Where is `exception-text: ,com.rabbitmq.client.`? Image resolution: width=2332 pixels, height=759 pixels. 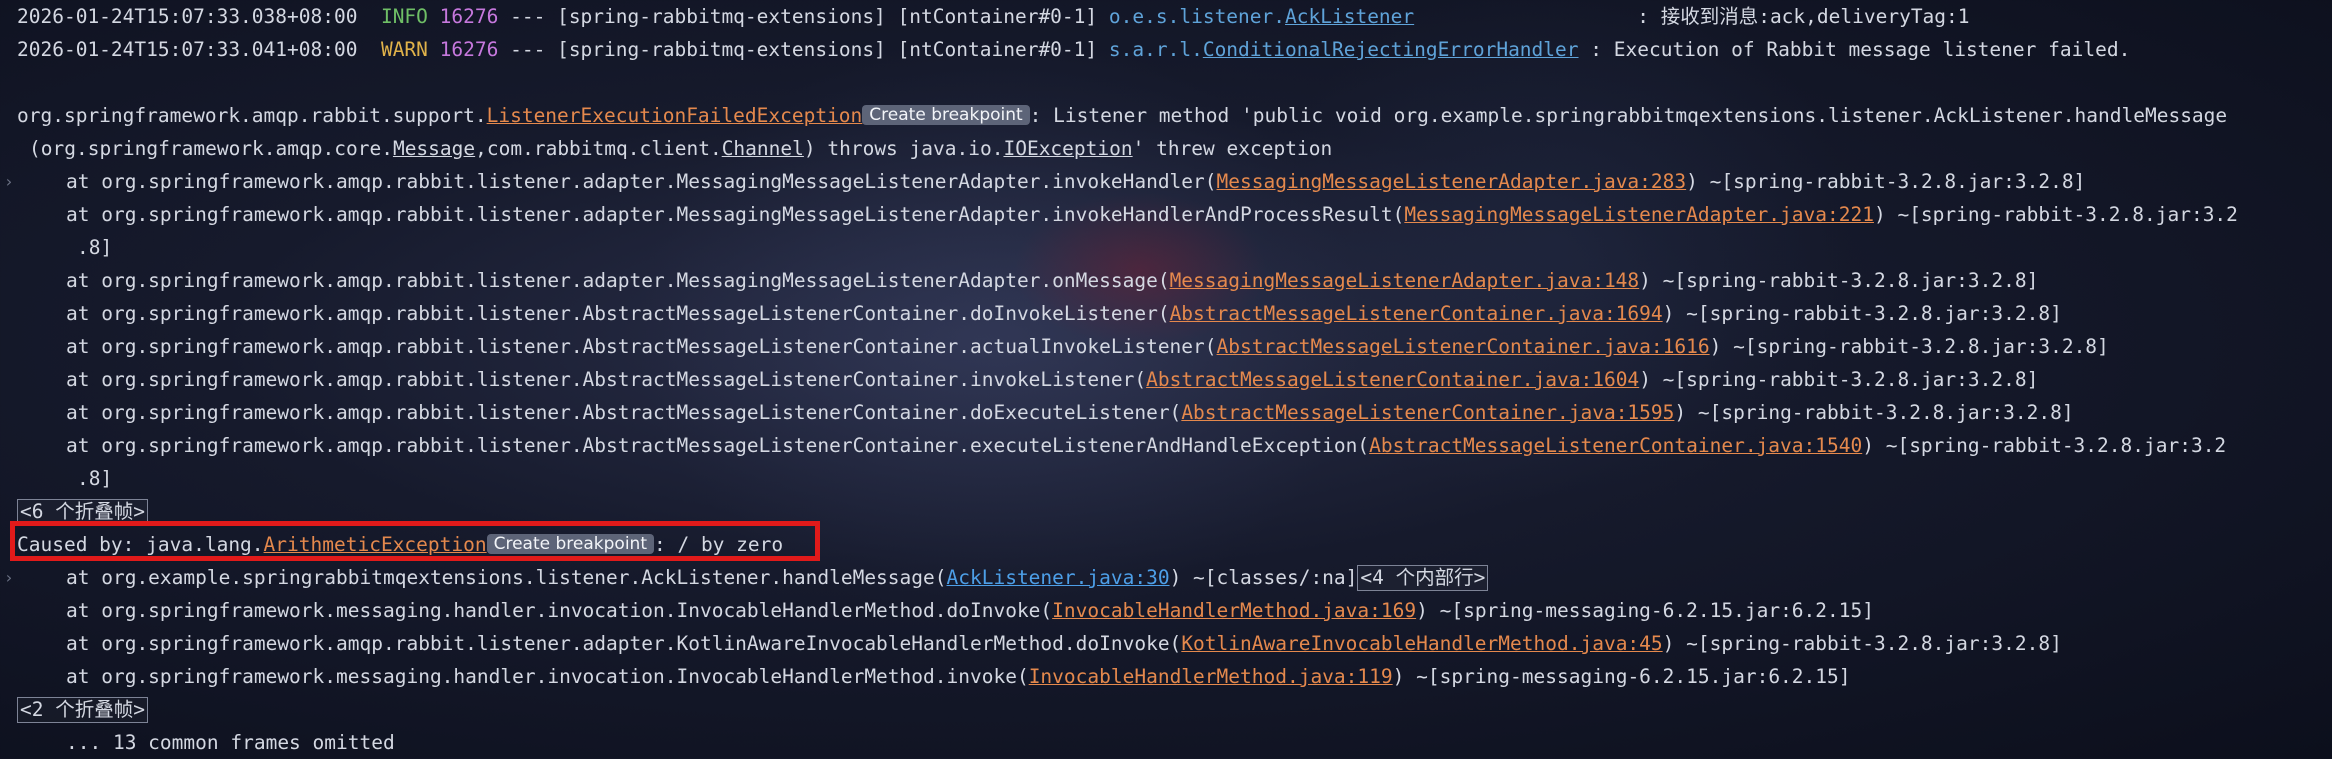
exception-text: ,com.rabbitmq.client. is located at coordinates (598, 148).